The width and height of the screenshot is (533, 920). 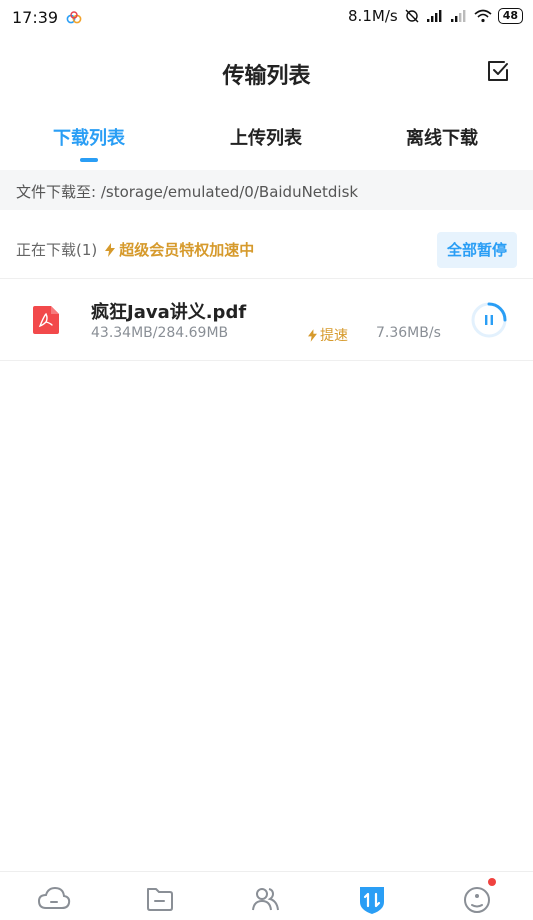 I want to click on vip-acceleration: 超级会员特权加速中, so click(x=179, y=249).